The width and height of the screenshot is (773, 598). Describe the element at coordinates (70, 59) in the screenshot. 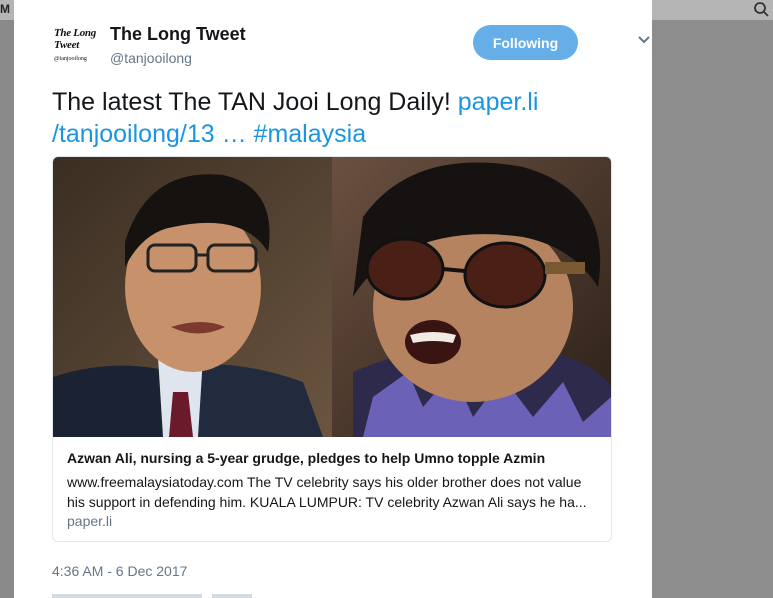

I see `avatar-text-line3: @tanjooilong` at that location.